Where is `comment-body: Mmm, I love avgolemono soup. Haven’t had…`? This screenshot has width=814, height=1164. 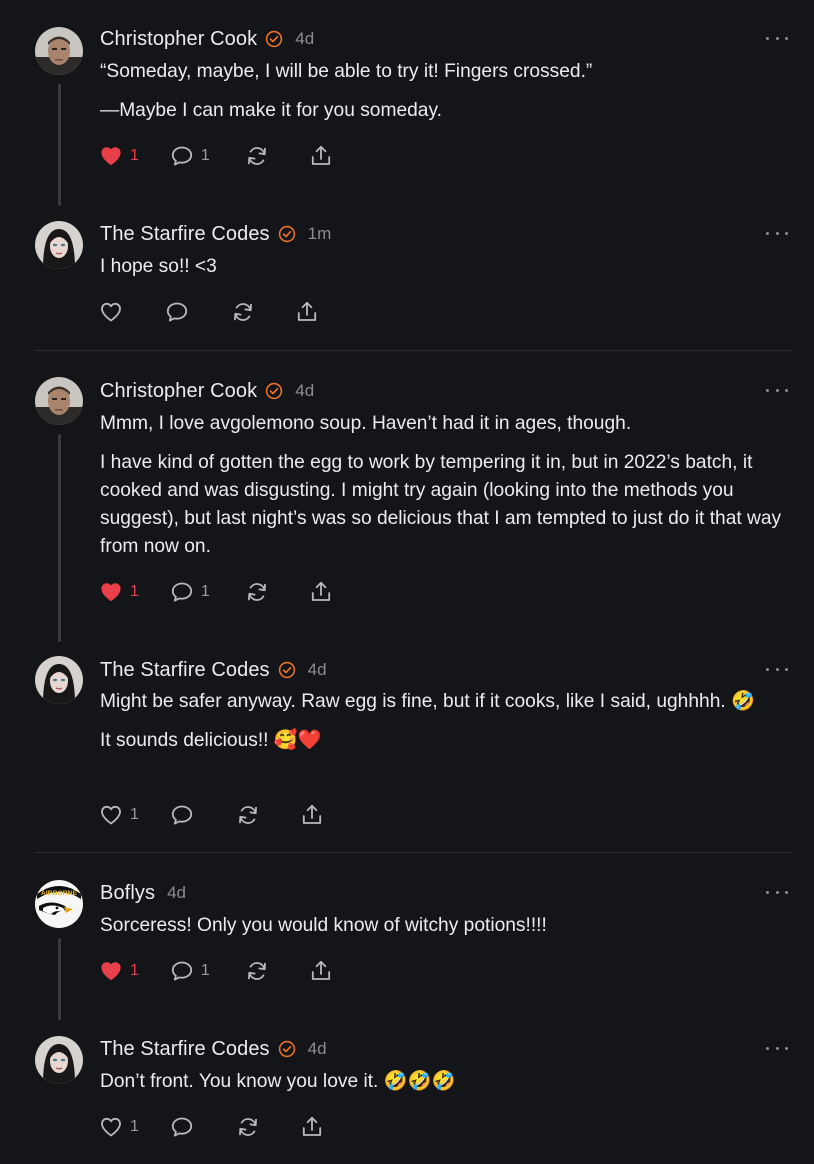
comment-body: Mmm, I love avgolemono soup. Haven’t had… is located at coordinates (445, 491).